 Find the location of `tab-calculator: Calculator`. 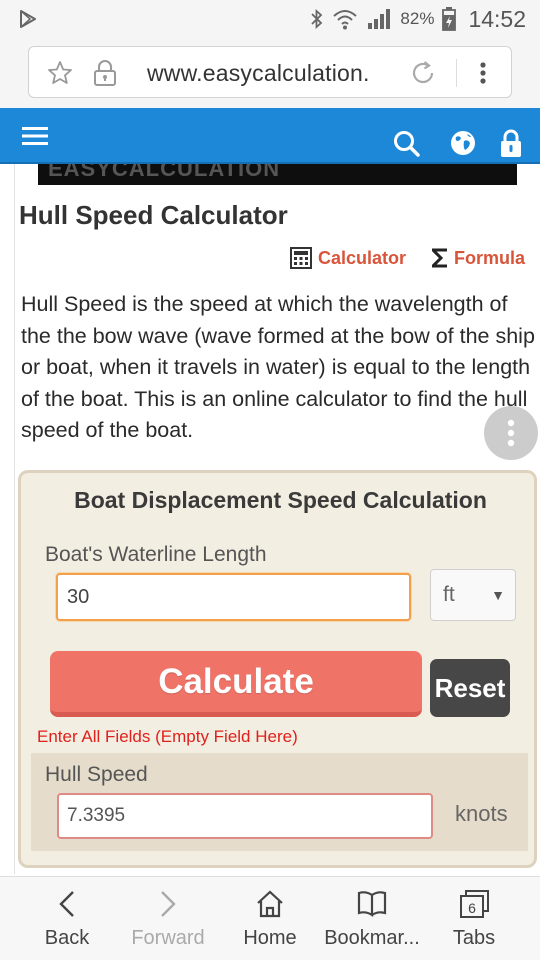

tab-calculator: Calculator is located at coordinates (348, 258).